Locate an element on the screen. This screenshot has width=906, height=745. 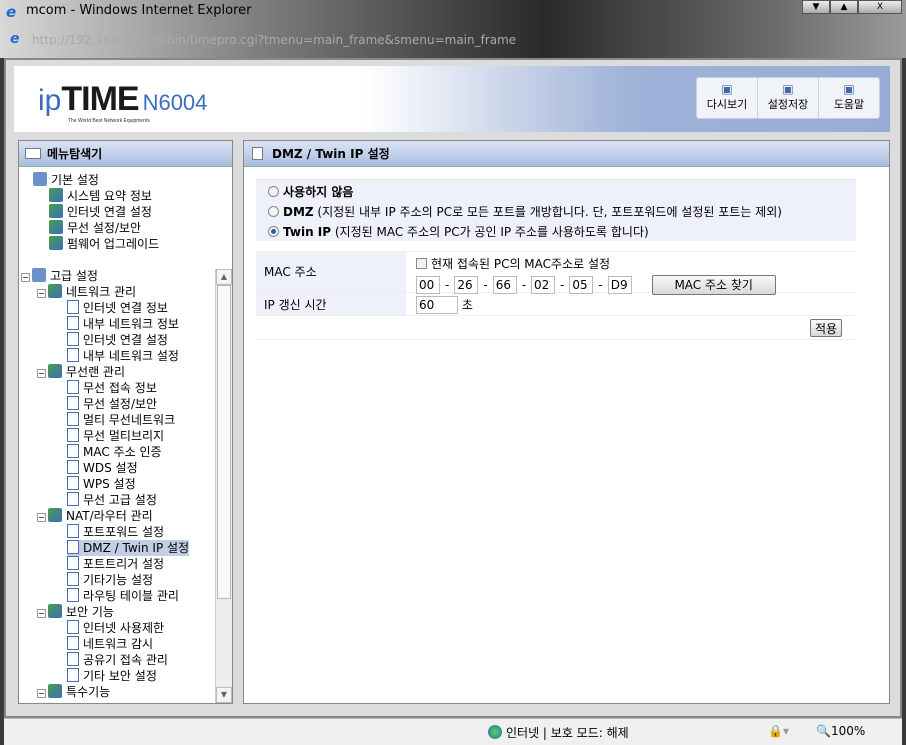
tree-item: 기타 보안 설정 is located at coordinates (112, 676).